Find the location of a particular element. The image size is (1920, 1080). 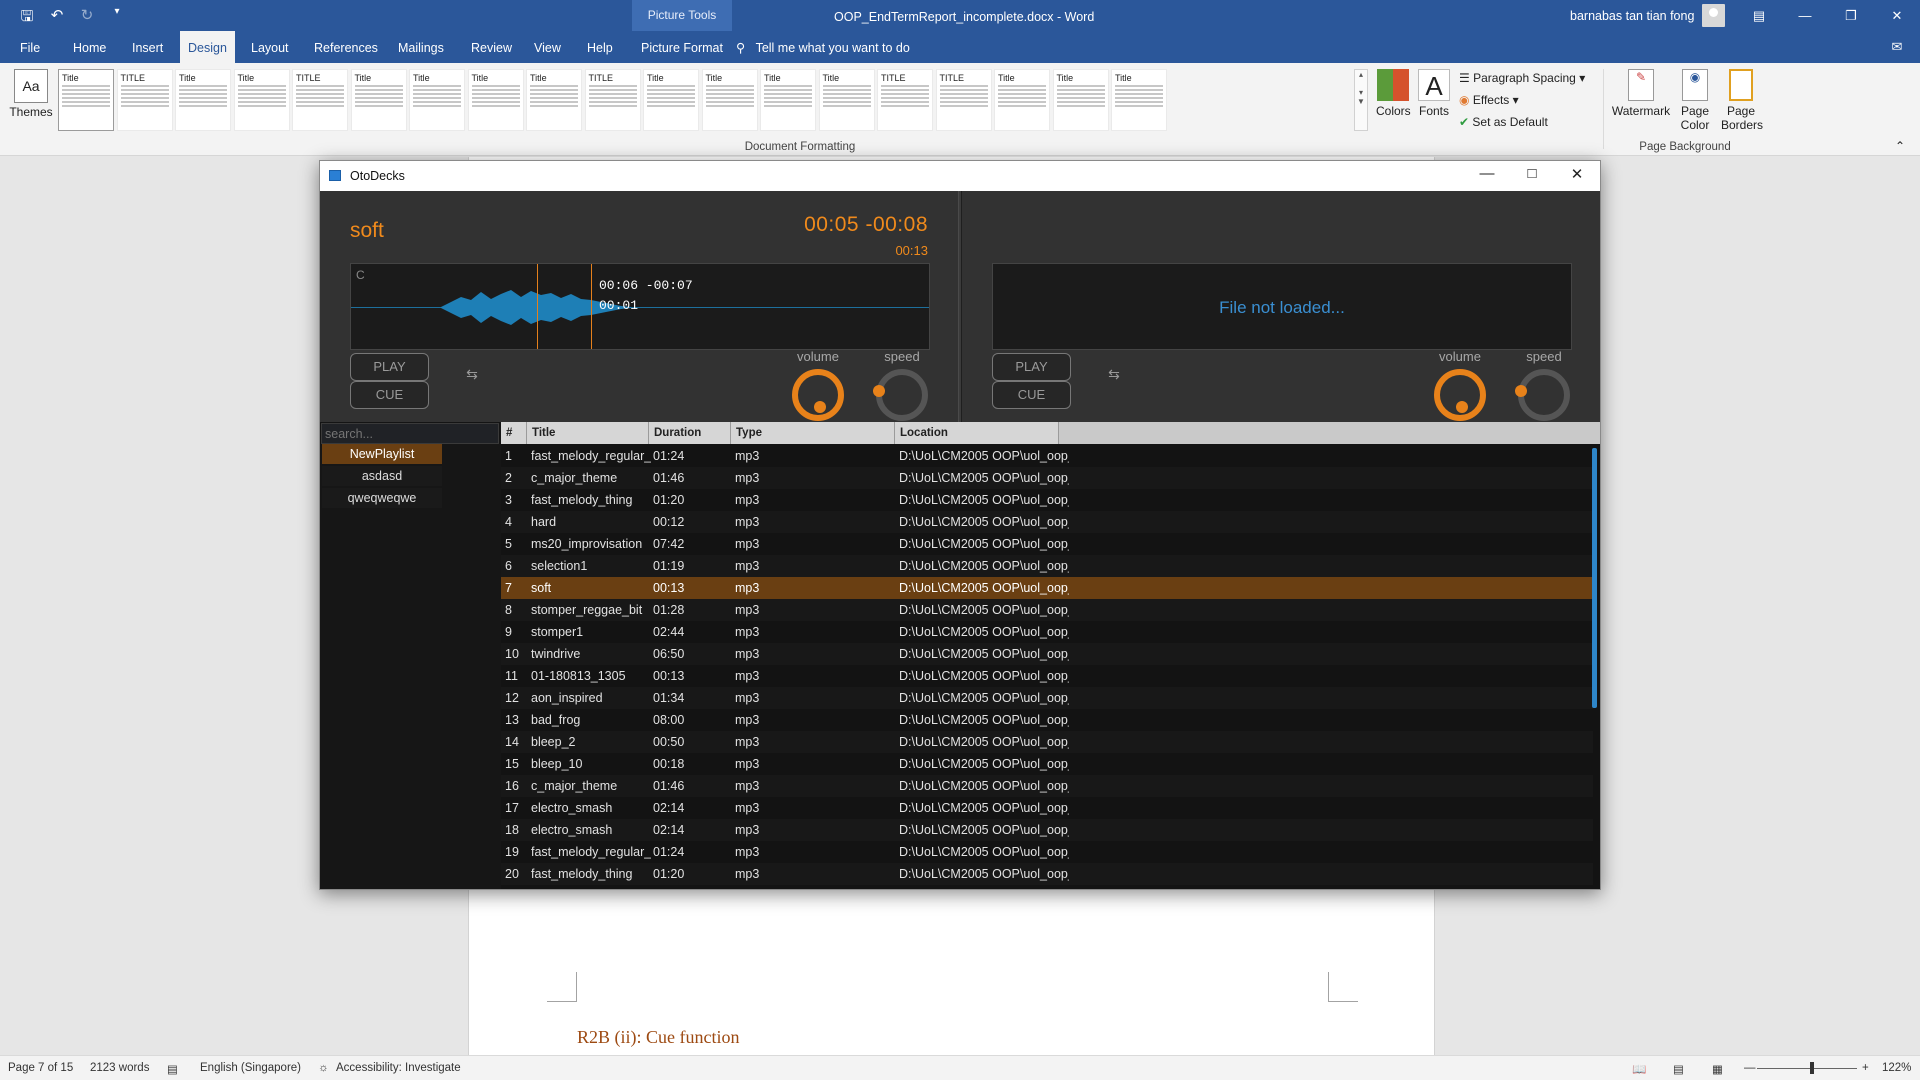

ribbon-display-icon: ▤ is located at coordinates (1759, 15).